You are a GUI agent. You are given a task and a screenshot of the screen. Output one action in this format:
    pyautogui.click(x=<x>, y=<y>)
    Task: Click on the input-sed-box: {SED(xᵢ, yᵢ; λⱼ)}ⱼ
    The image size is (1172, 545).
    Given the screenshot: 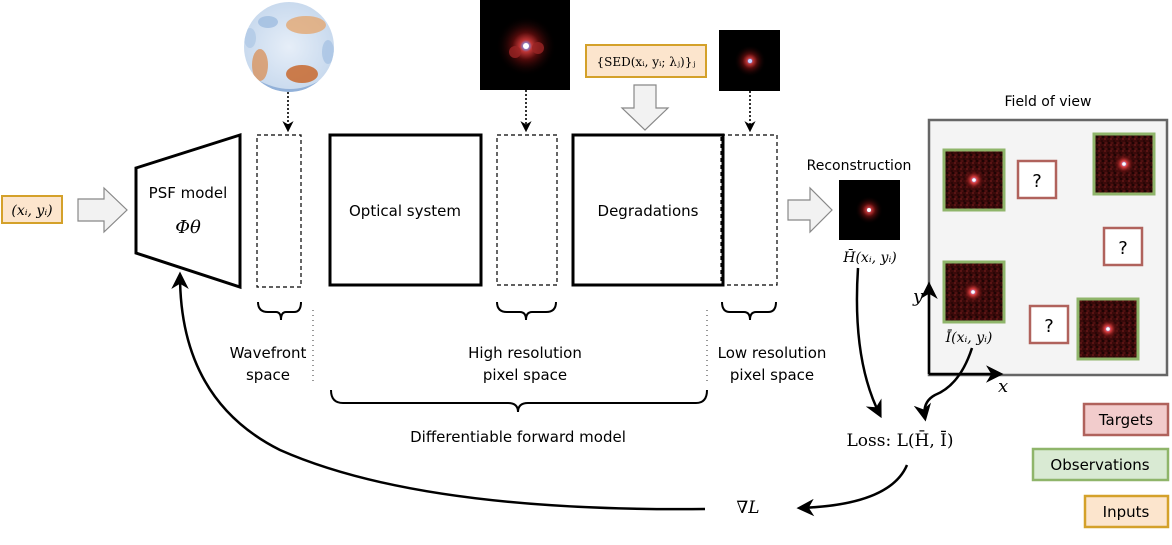 What is the action you would take?
    pyautogui.click(x=646, y=61)
    